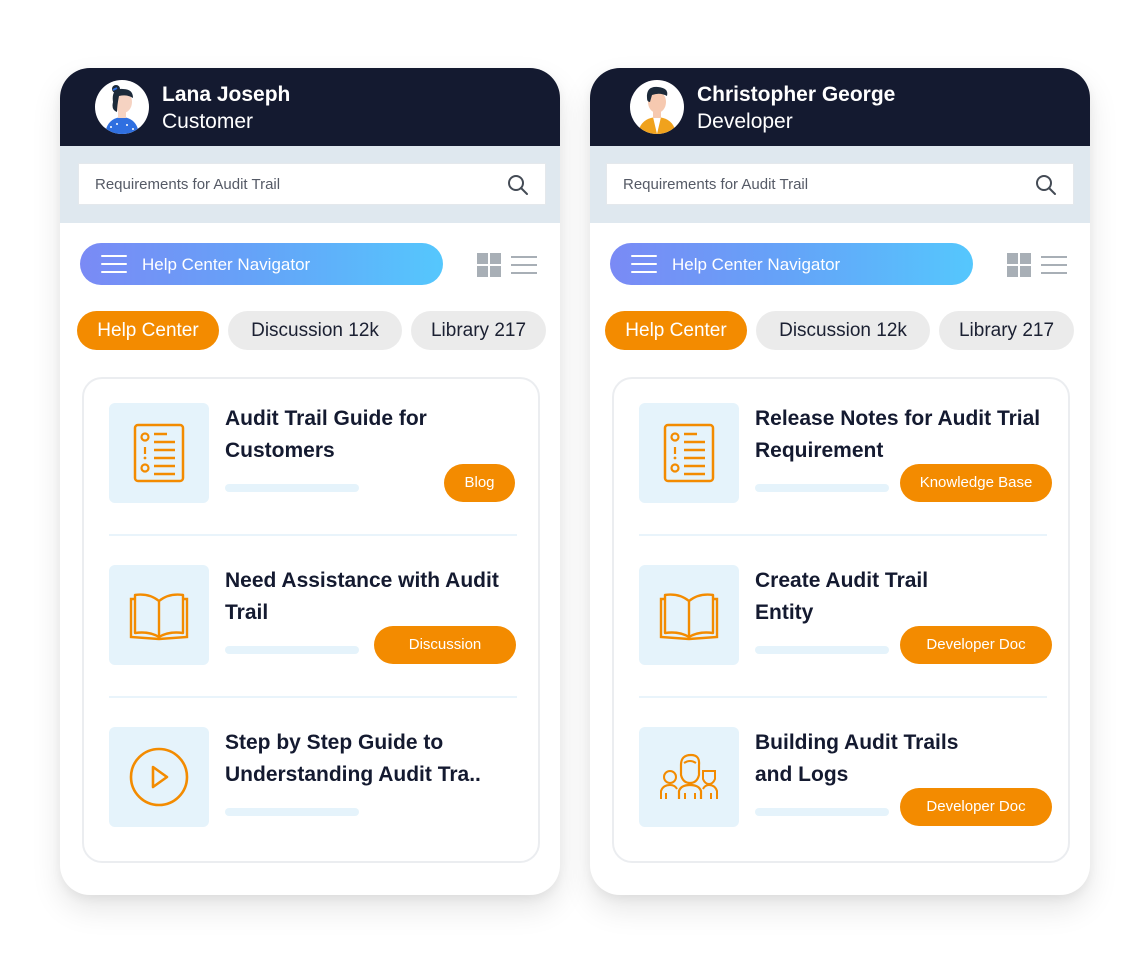 The width and height of the screenshot is (1140, 964). Describe the element at coordinates (208, 121) in the screenshot. I see `user-role: Customer` at that location.